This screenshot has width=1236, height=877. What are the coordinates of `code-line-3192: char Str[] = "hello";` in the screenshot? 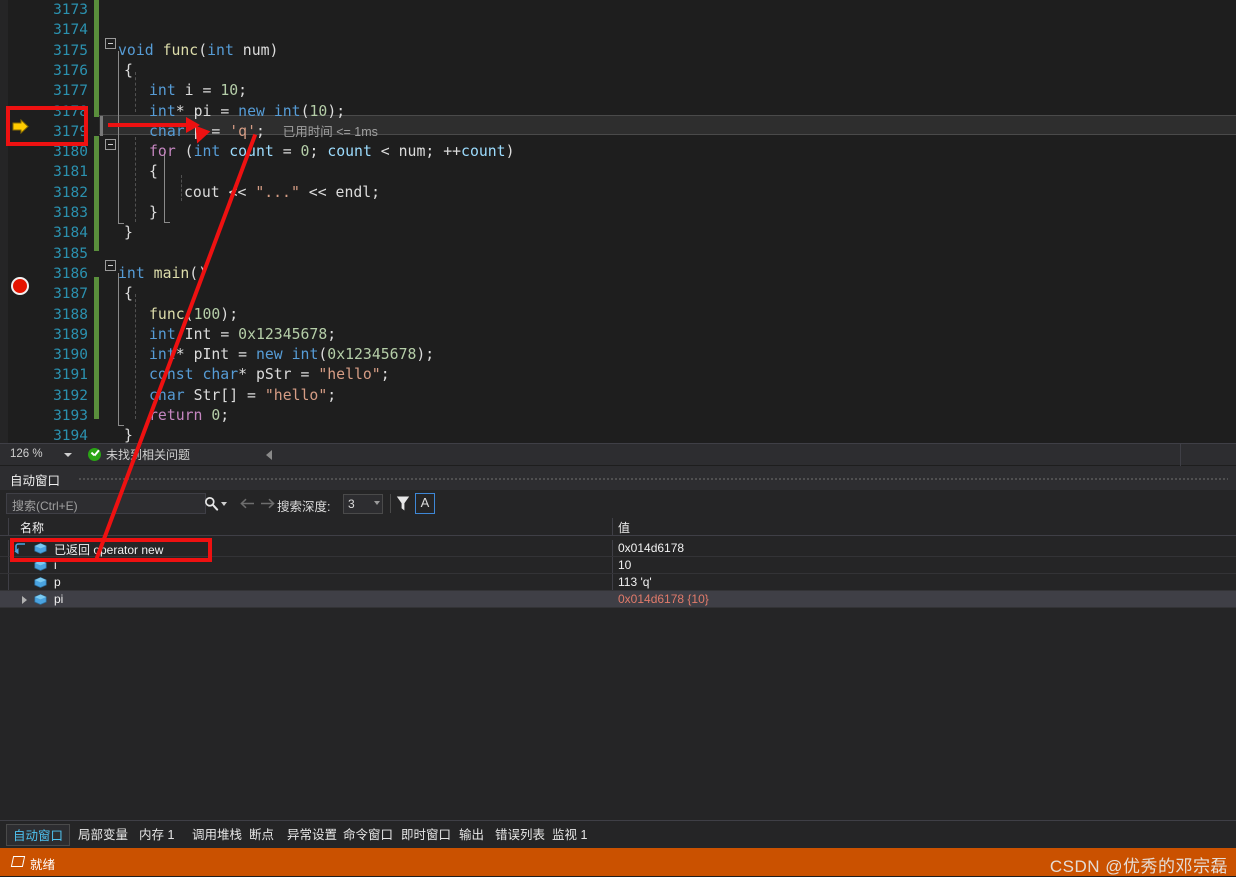 It's located at (243, 395).